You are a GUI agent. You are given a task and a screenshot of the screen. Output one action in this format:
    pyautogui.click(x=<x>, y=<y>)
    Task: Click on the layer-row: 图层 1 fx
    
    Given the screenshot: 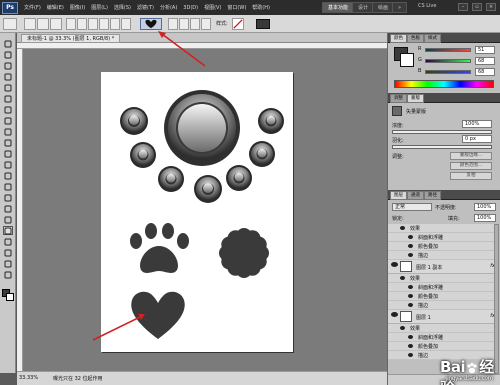 What is the action you would take?
    pyautogui.click(x=441, y=317)
    